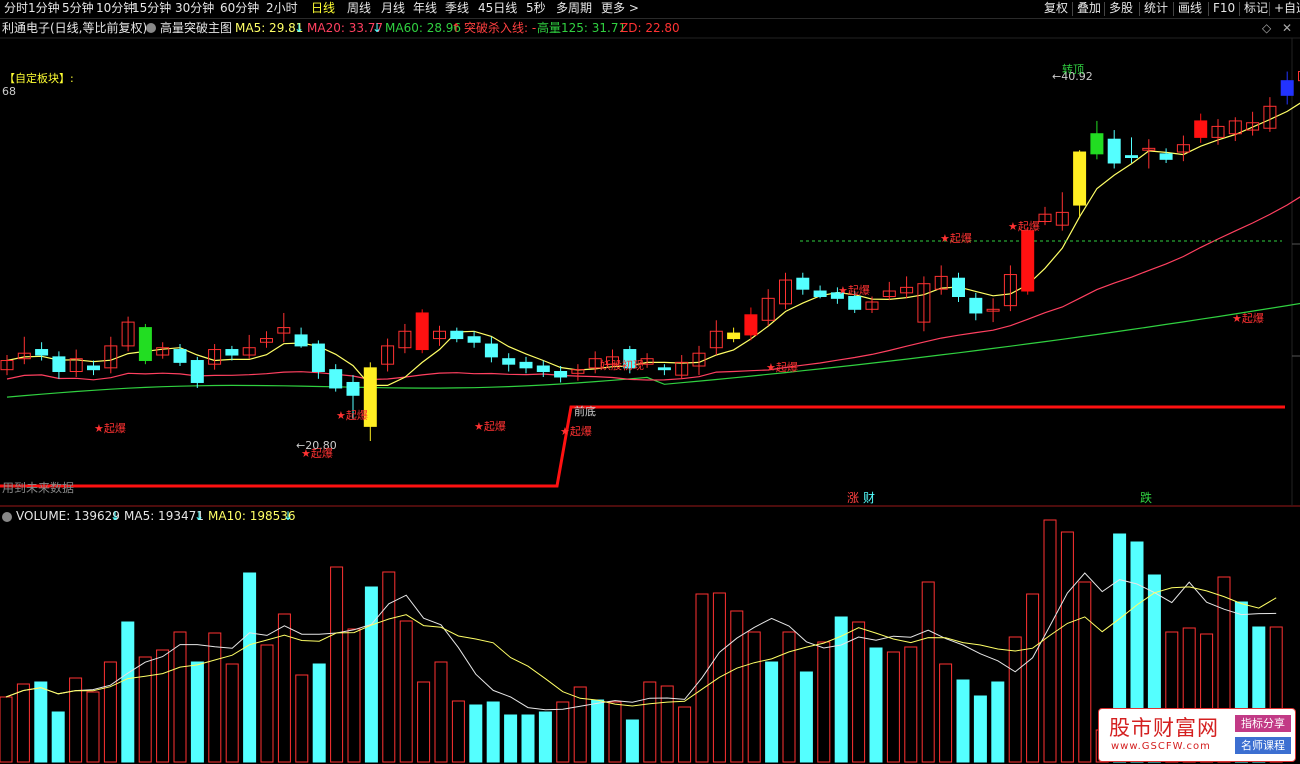 This screenshot has height=764, width=1300. What do you see at coordinates (1164, 728) in the screenshot?
I see `watermark-title: 股市财富网` at bounding box center [1164, 728].